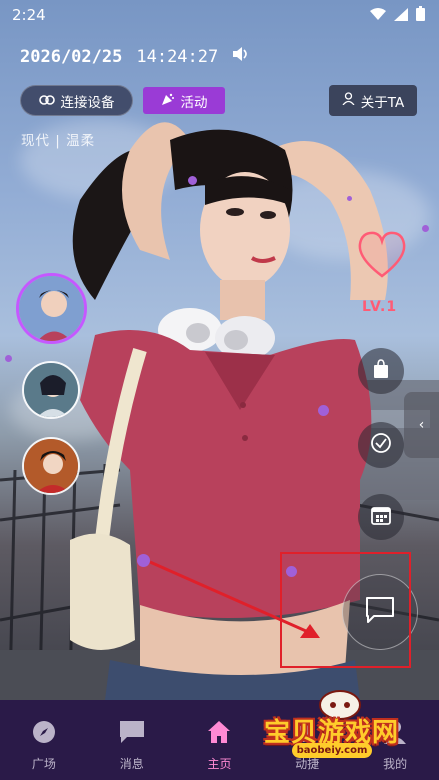 The width and height of the screenshot is (439, 780). What do you see at coordinates (345, 610) in the screenshot?
I see `annotation-highlight-box` at bounding box center [345, 610].